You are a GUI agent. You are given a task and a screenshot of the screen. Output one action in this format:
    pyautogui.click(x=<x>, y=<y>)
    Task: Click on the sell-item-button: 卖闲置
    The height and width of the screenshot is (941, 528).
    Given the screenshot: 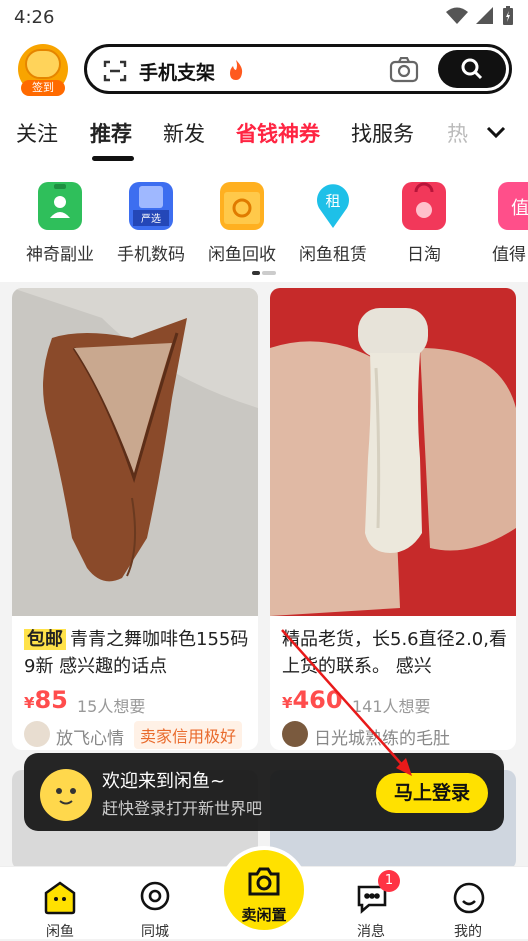 What is the action you would take?
    pyautogui.click(x=264, y=890)
    